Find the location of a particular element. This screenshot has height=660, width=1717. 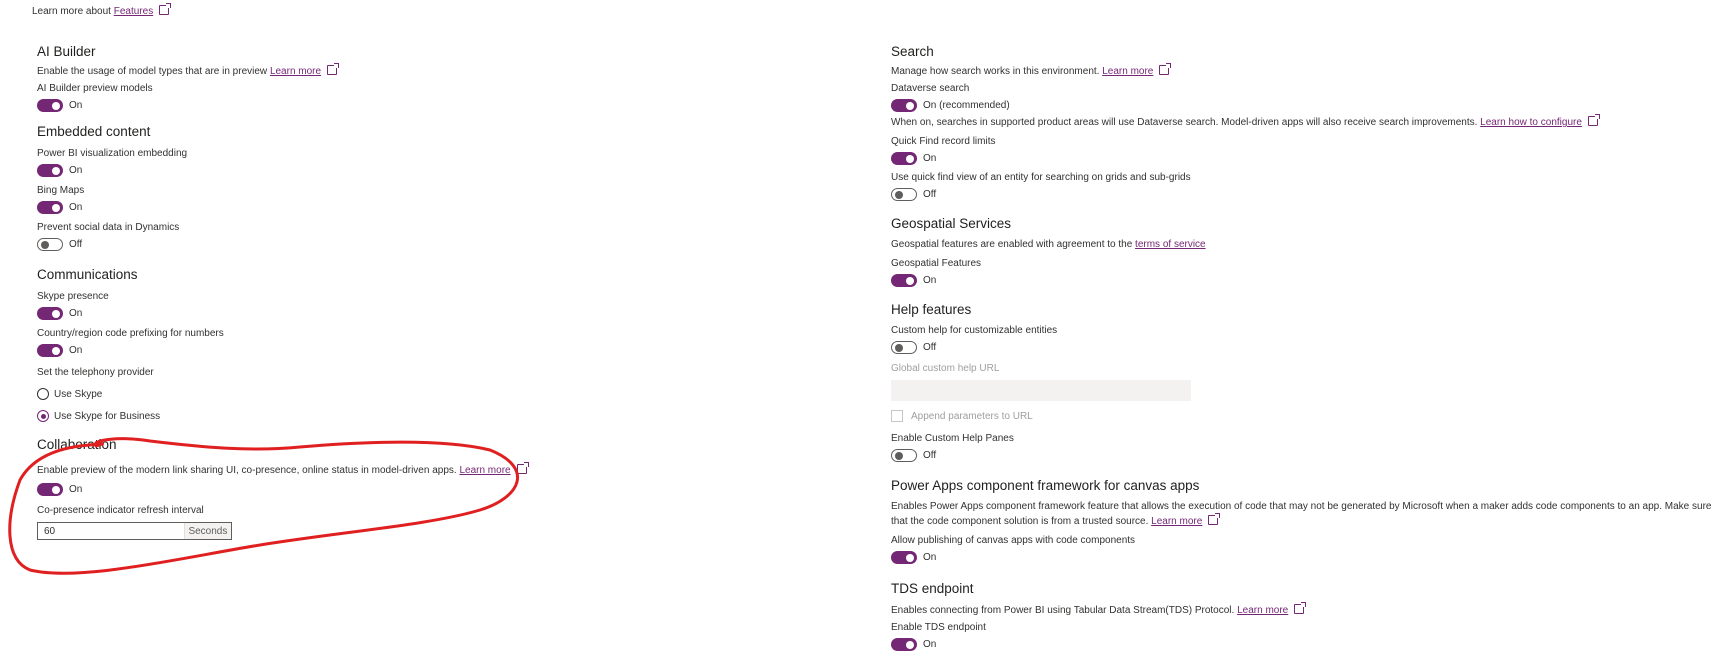

setting-label: Prevent social data in Dynamics is located at coordinates (108, 227).